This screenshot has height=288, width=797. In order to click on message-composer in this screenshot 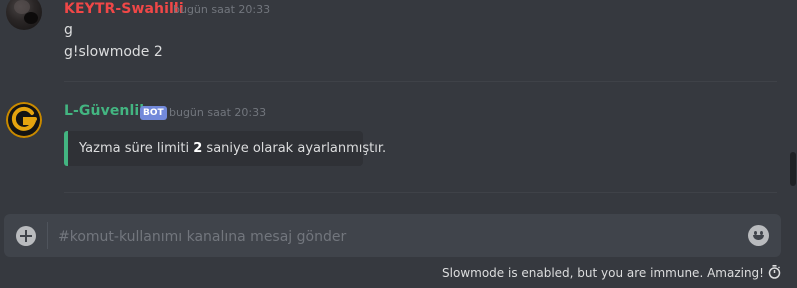, I will do `click(392, 235)`.